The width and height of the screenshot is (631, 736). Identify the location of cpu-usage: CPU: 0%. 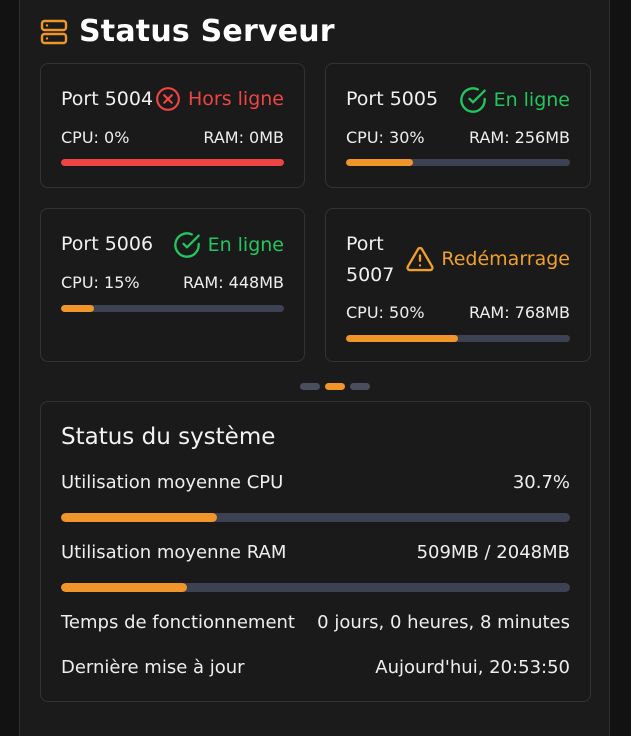
(95, 137).